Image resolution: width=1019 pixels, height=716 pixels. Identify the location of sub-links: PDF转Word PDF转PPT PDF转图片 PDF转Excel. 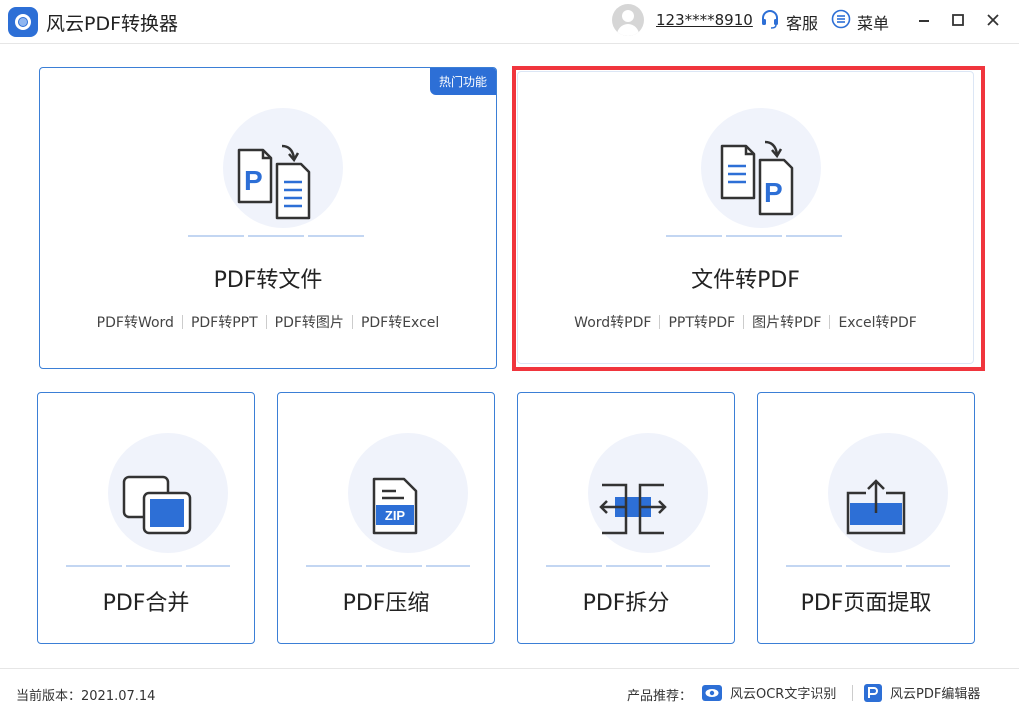
(268, 322).